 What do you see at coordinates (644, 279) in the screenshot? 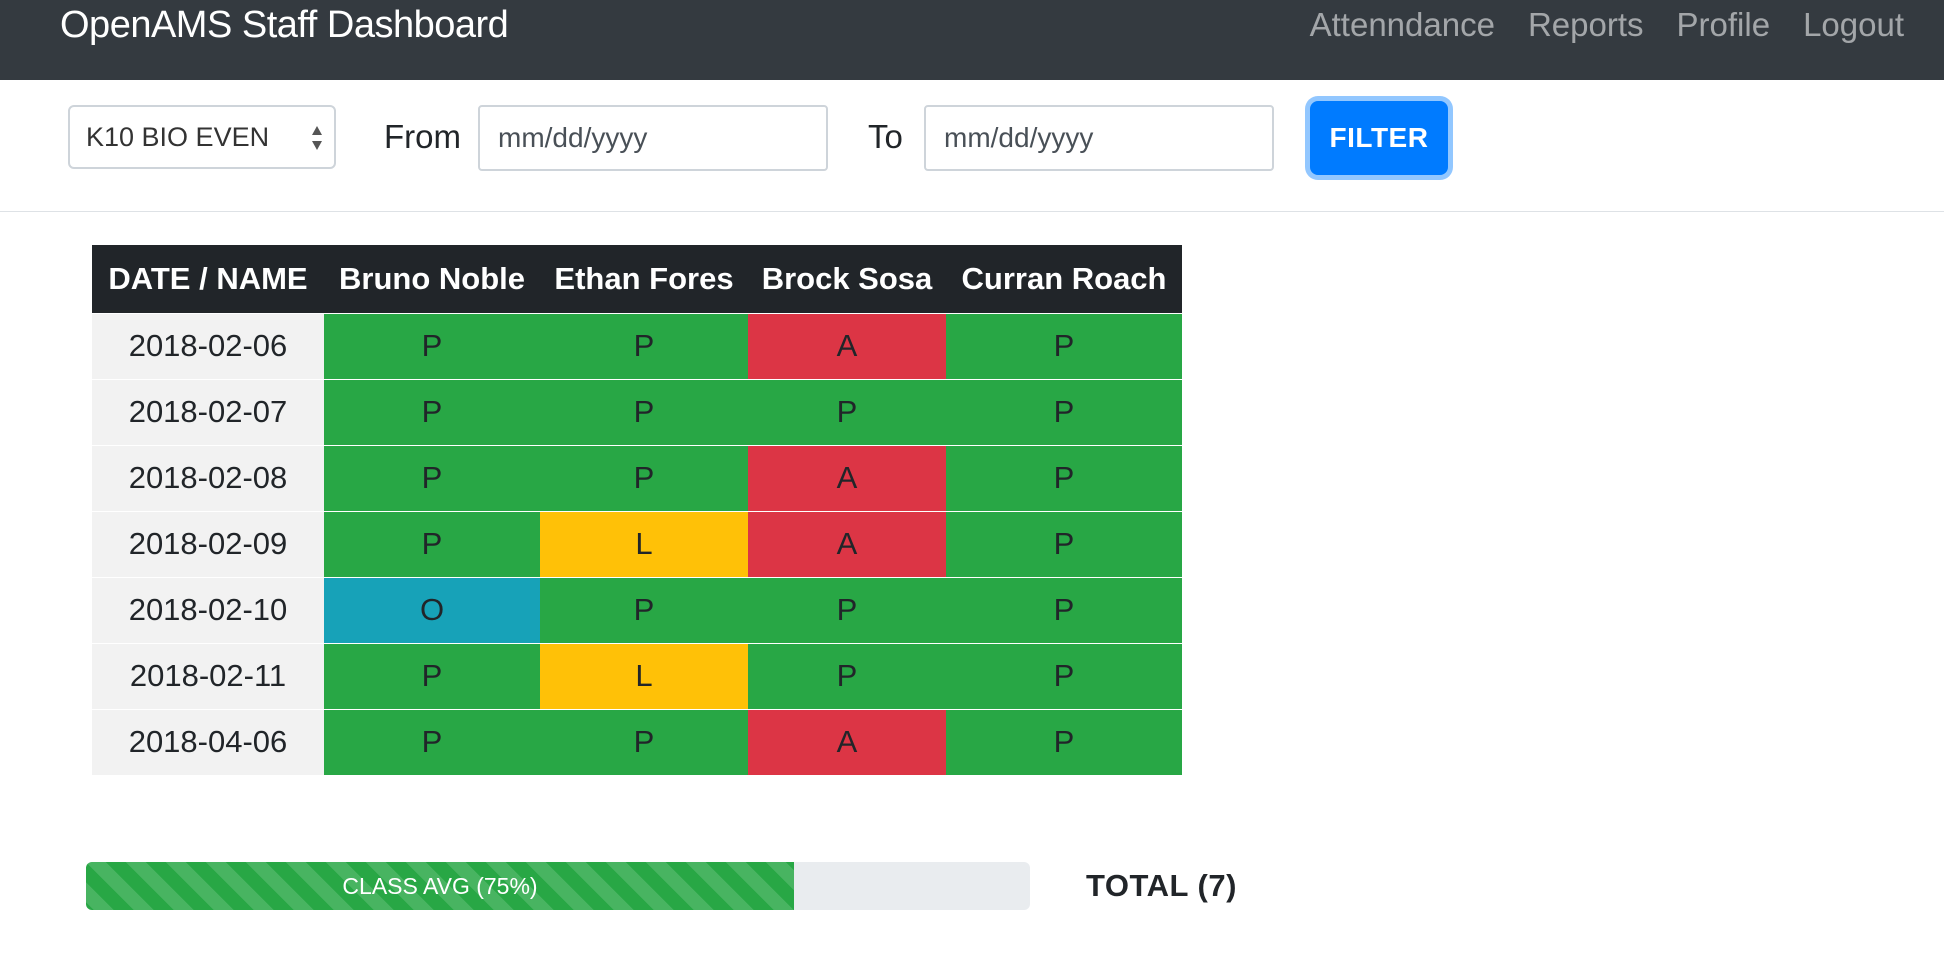
I see `header-student-1: Ethan Fores` at bounding box center [644, 279].